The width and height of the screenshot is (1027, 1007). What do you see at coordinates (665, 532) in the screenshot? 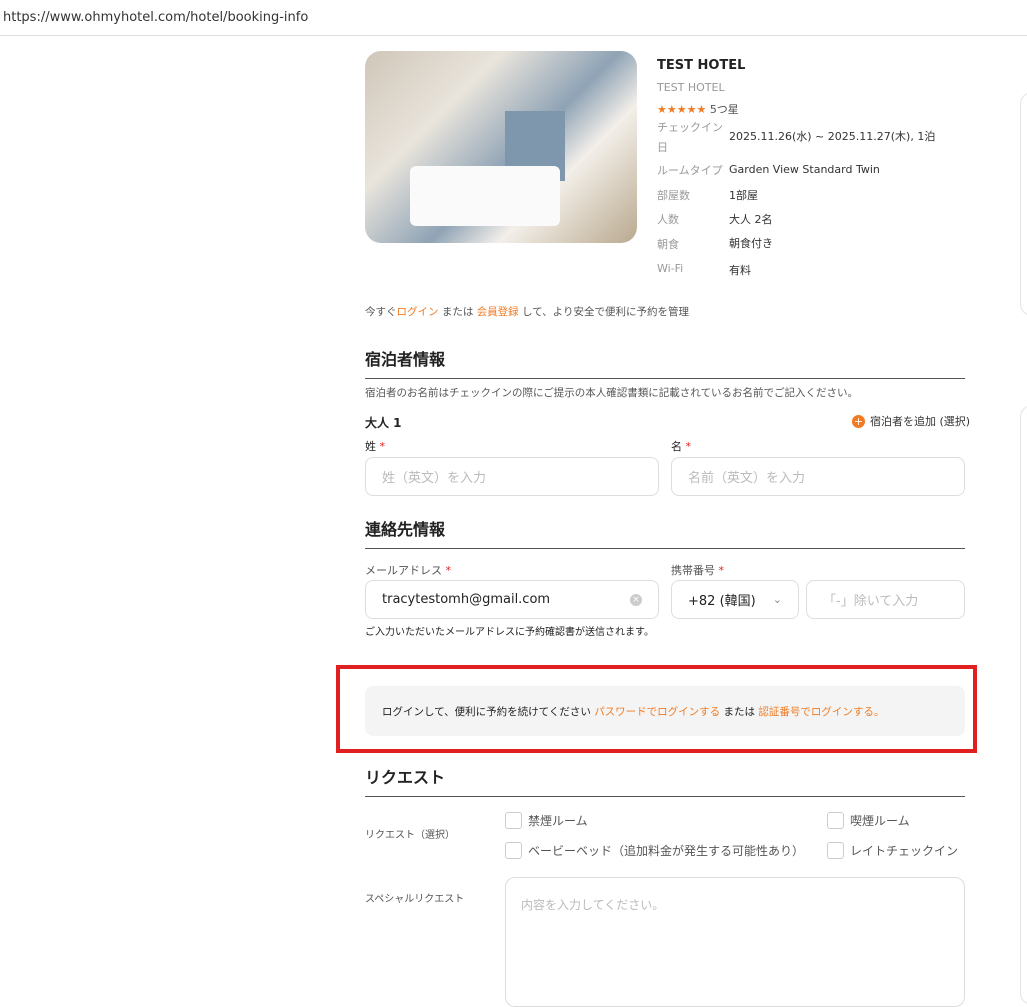
I see `contact-section-title: 連絡先情報` at bounding box center [665, 532].